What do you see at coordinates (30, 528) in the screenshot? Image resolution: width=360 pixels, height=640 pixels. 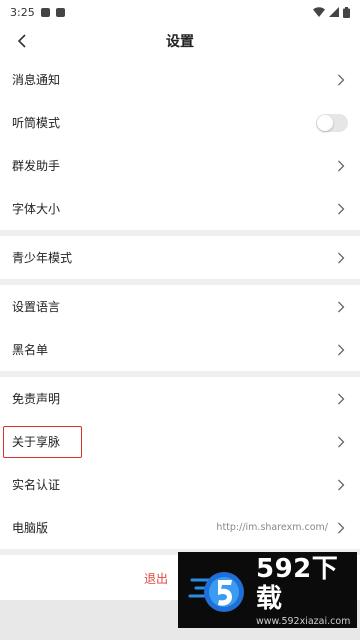 I see `settings-item-label: 电脑版` at bounding box center [30, 528].